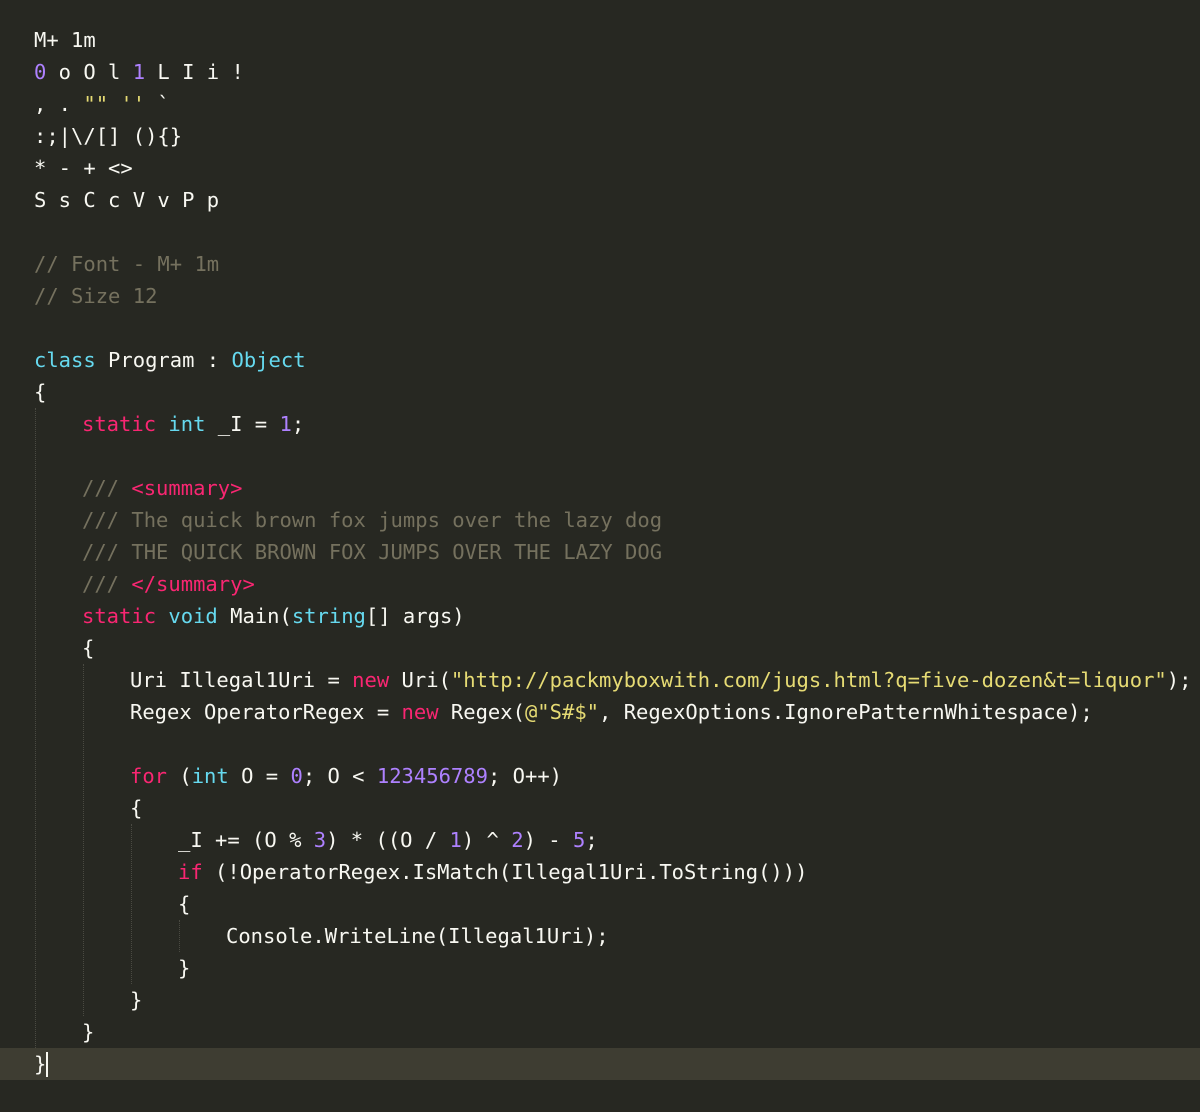  I want to click on code-token-number: 3, so click(320, 840).